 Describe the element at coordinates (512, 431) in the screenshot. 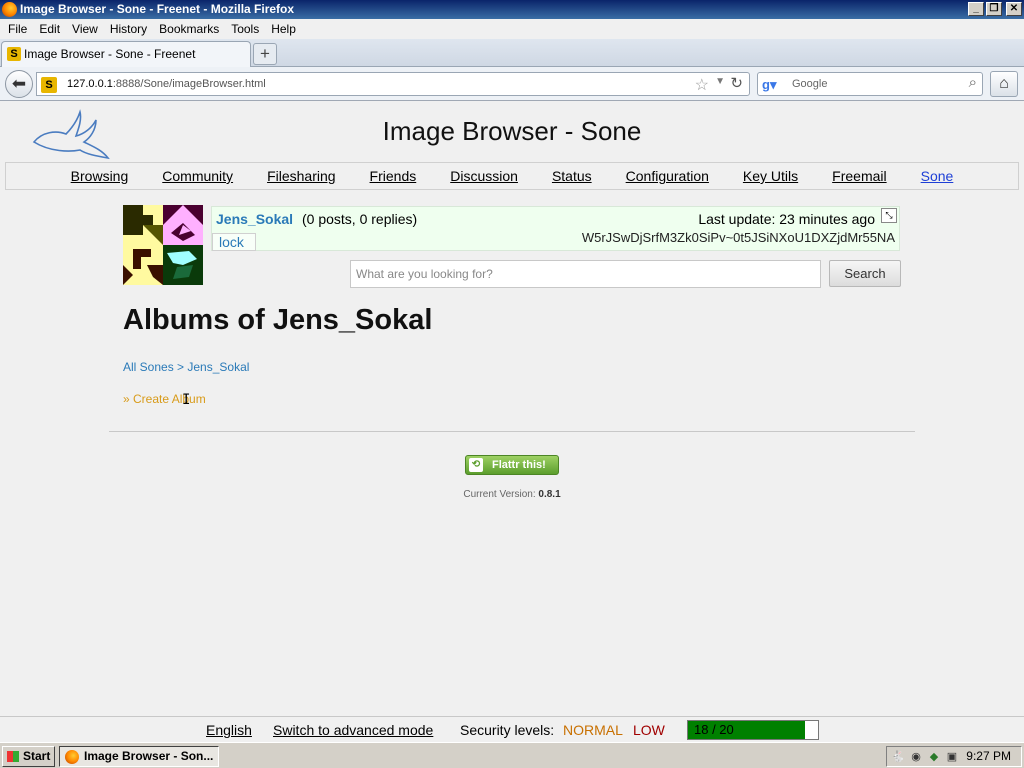

I see `footer-divider` at that location.